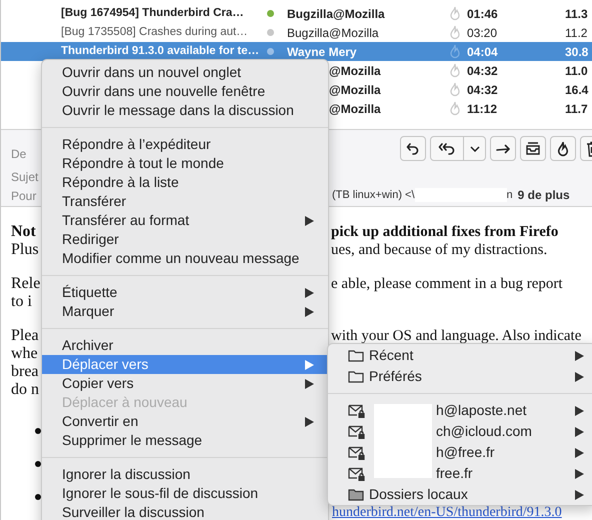 Image resolution: width=592 pixels, height=520 pixels. Describe the element at coordinates (576, 71) in the screenshot. I see `message-size: 11.0` at that location.